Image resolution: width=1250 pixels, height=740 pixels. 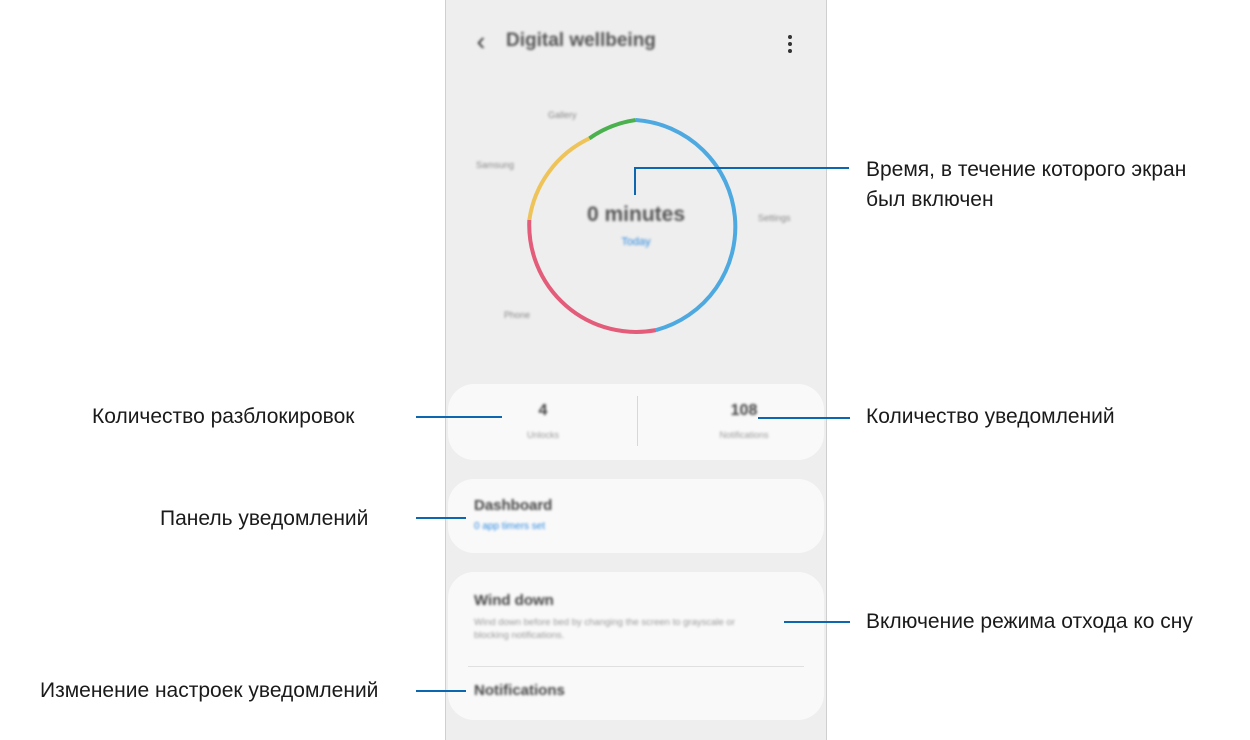 I want to click on ring-label-phone: Phone, so click(x=517, y=315).